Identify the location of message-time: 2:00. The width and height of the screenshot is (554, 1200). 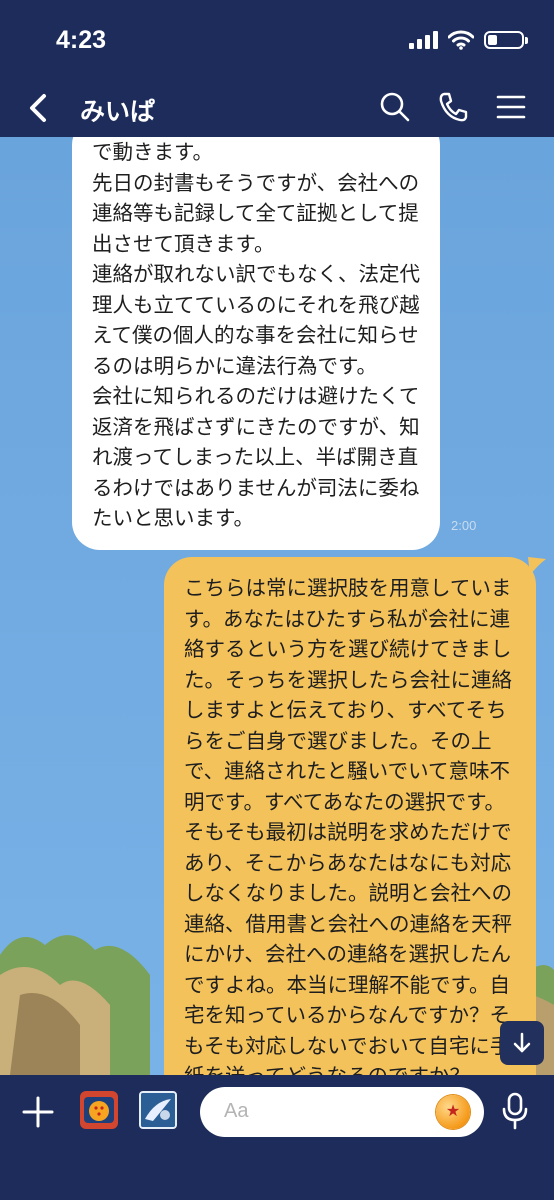
(464, 525).